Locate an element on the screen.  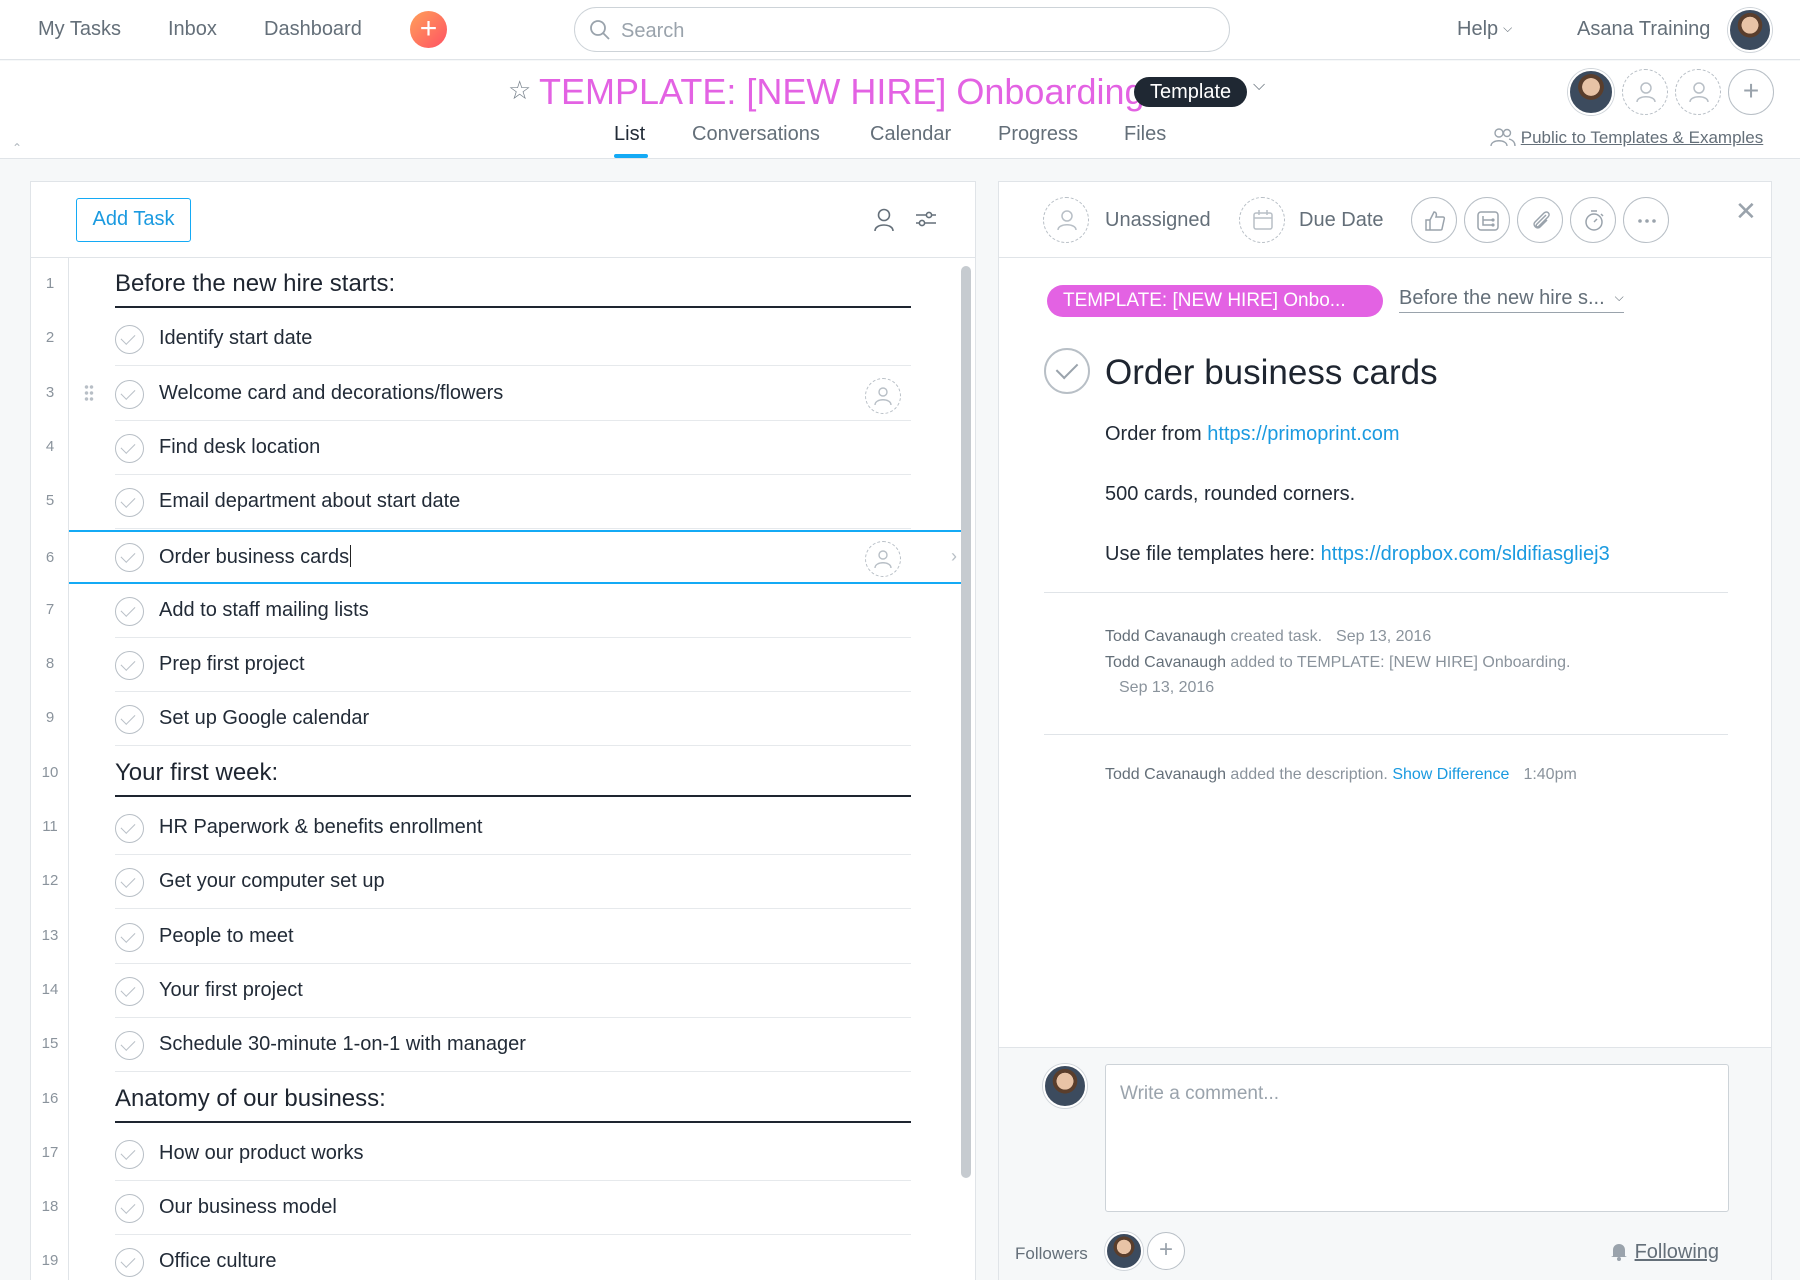
due-date-label: Due Date is located at coordinates (1341, 220).